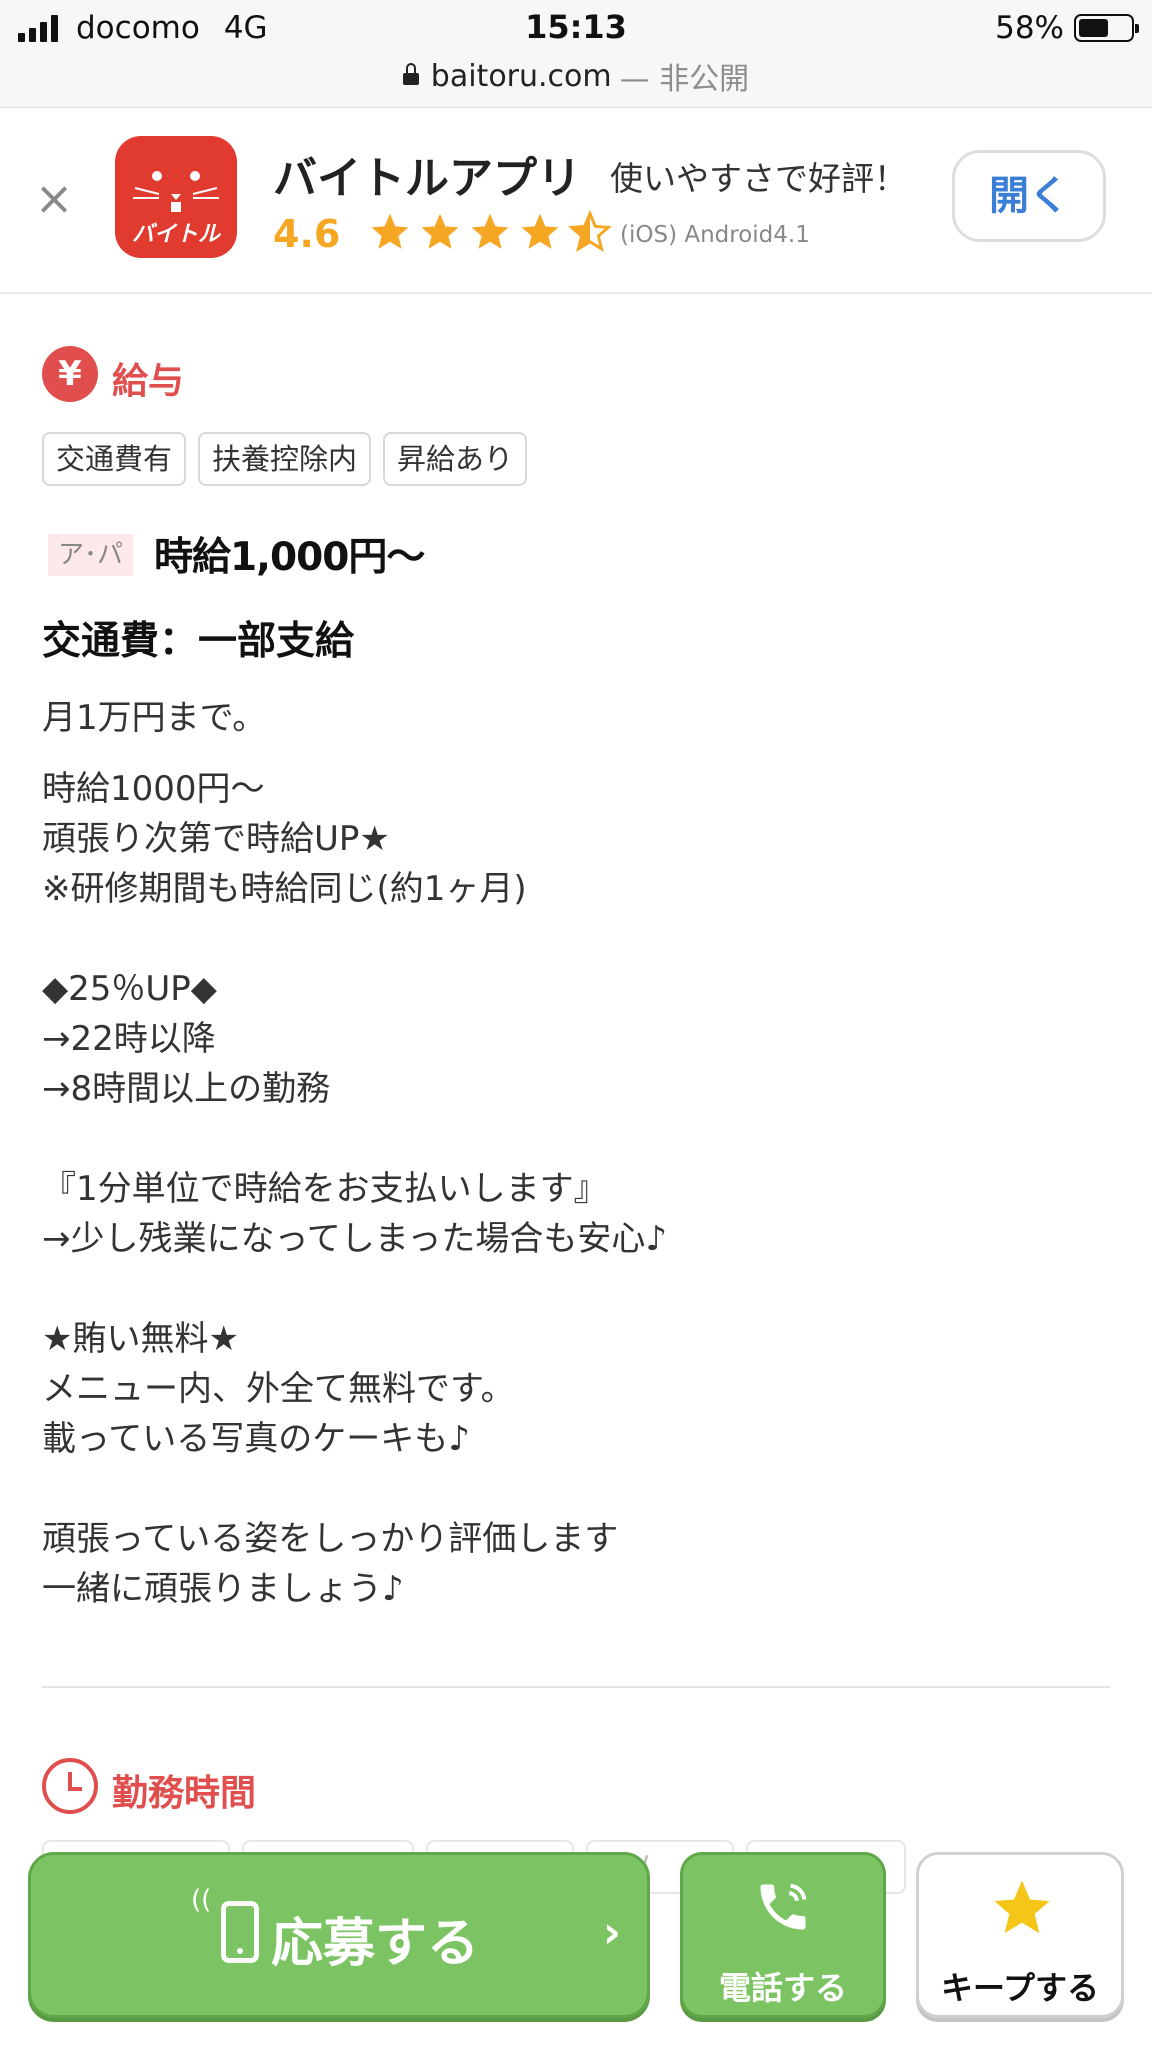 The width and height of the screenshot is (1152, 2048). What do you see at coordinates (375, 1944) in the screenshot?
I see `apply-label: 応募する` at bounding box center [375, 1944].